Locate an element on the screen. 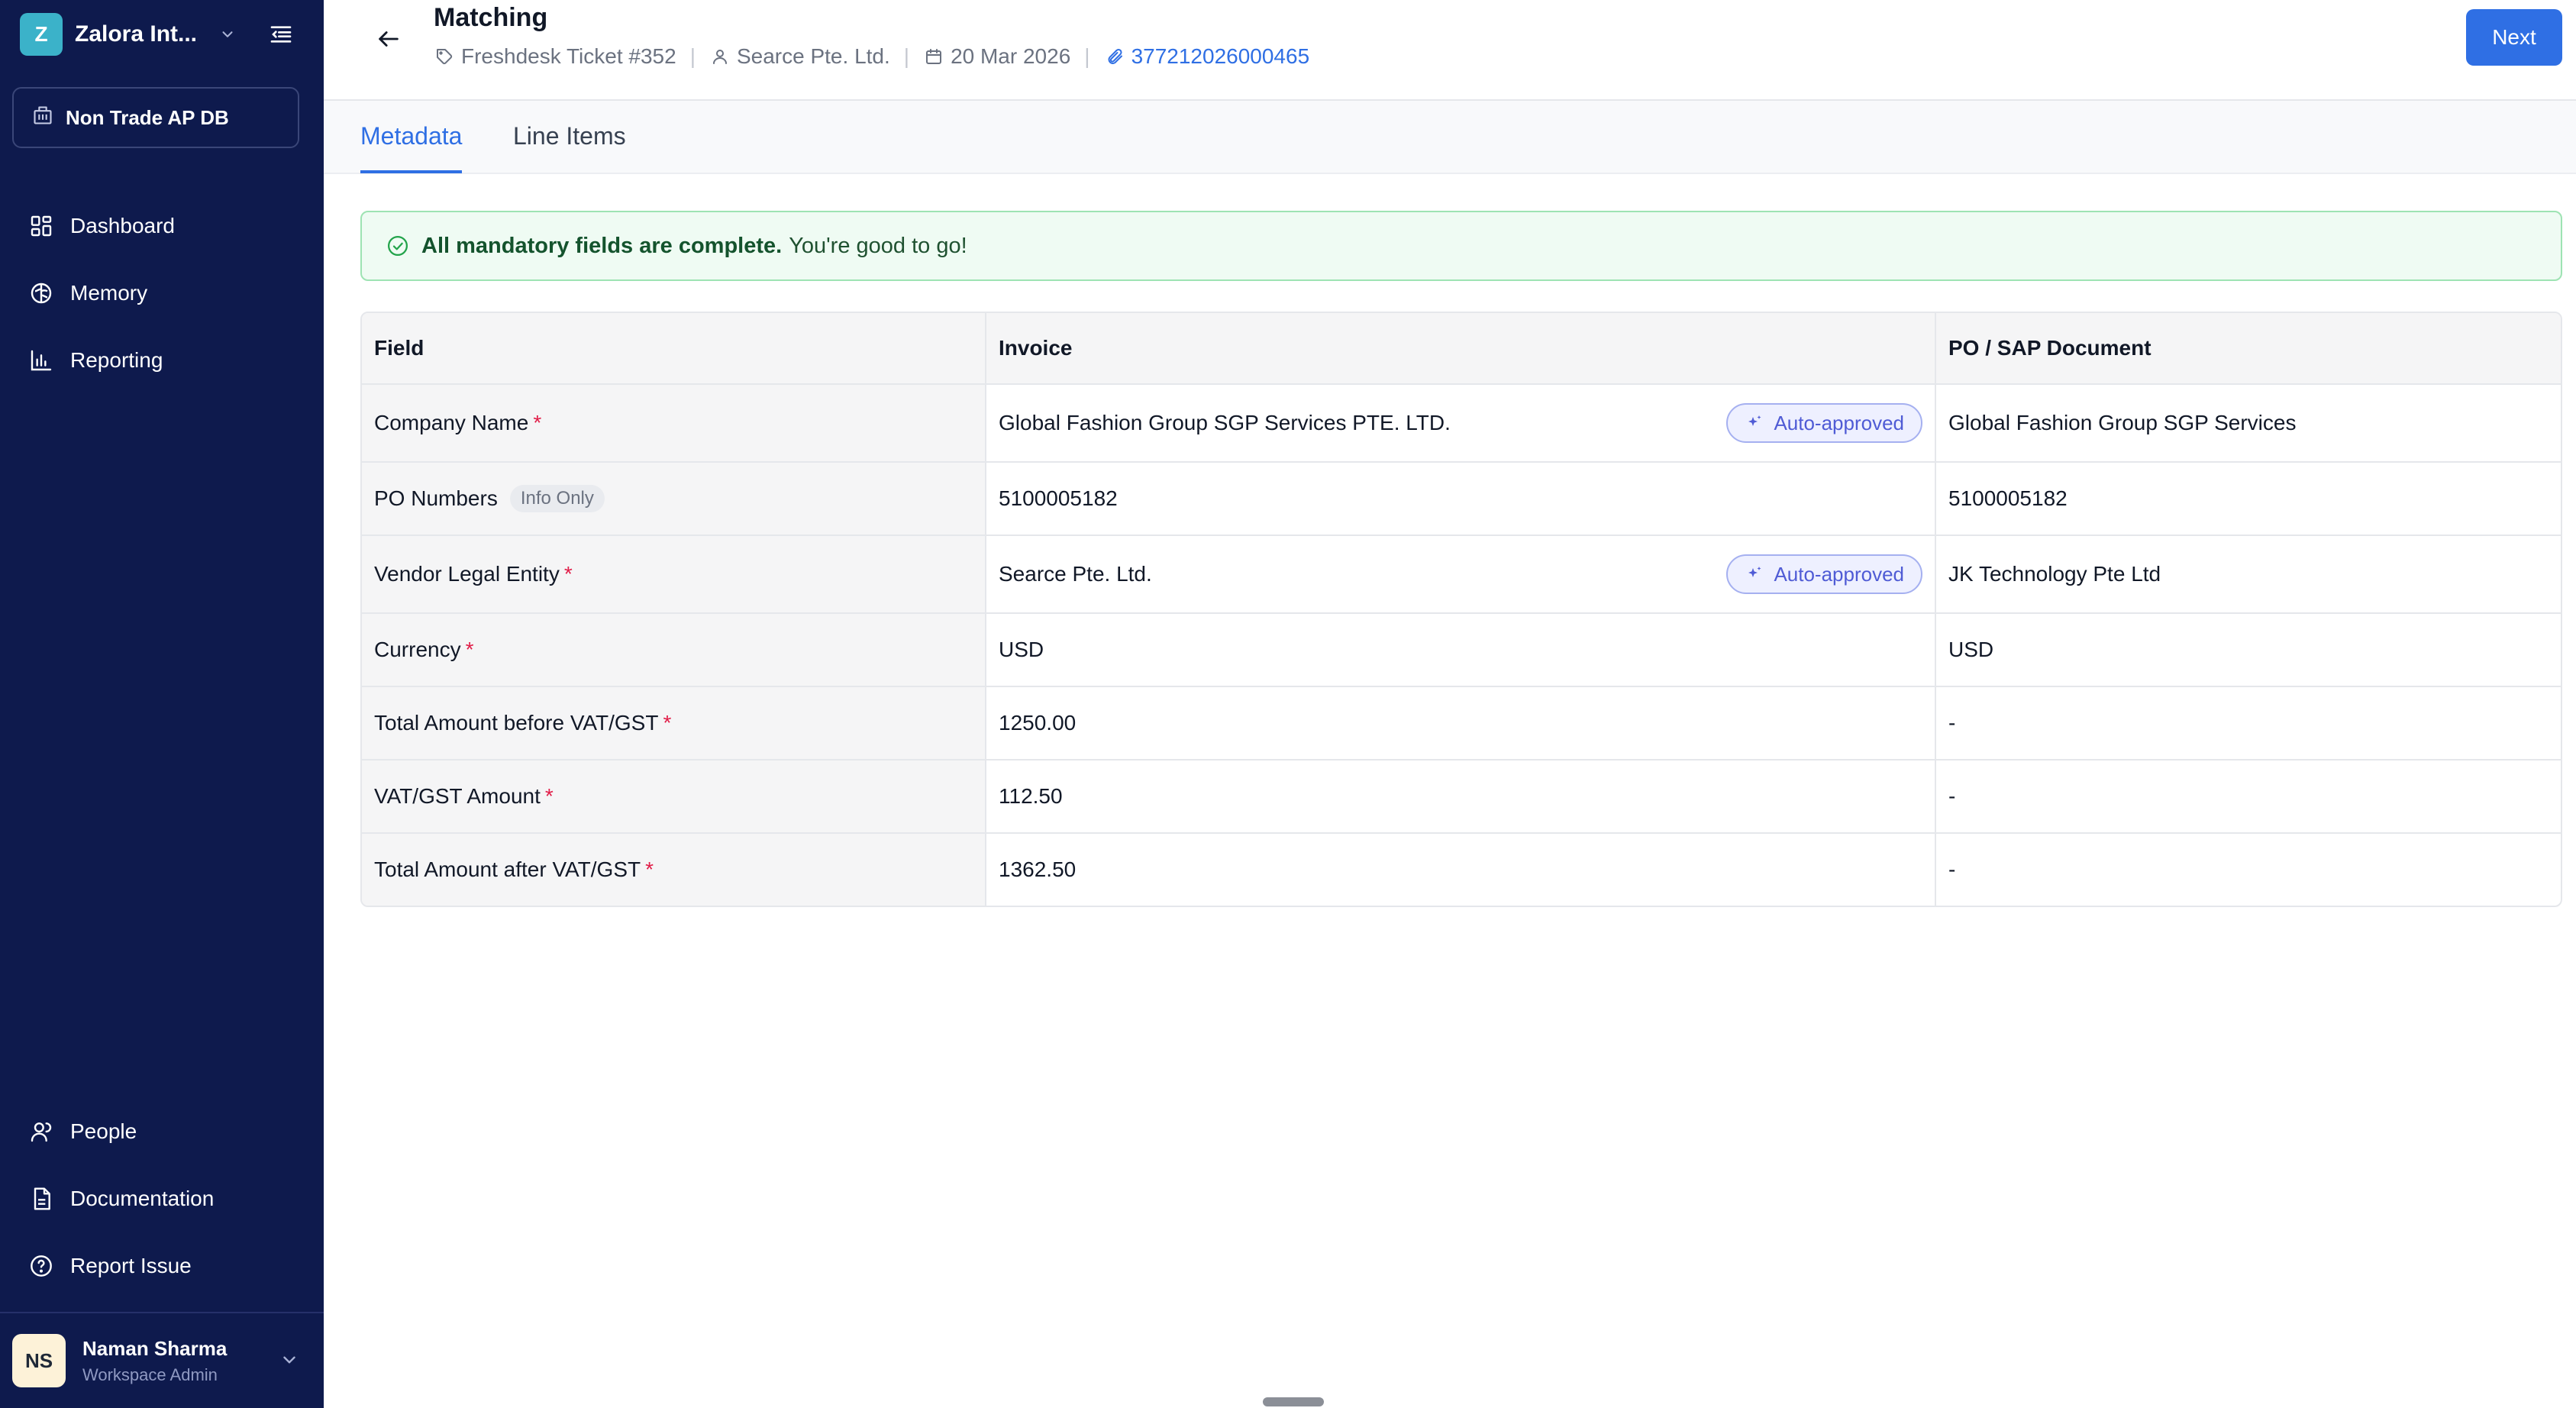  sidebar-nav-bottom: People Documentation Report Issue is located at coordinates (162, 1199).